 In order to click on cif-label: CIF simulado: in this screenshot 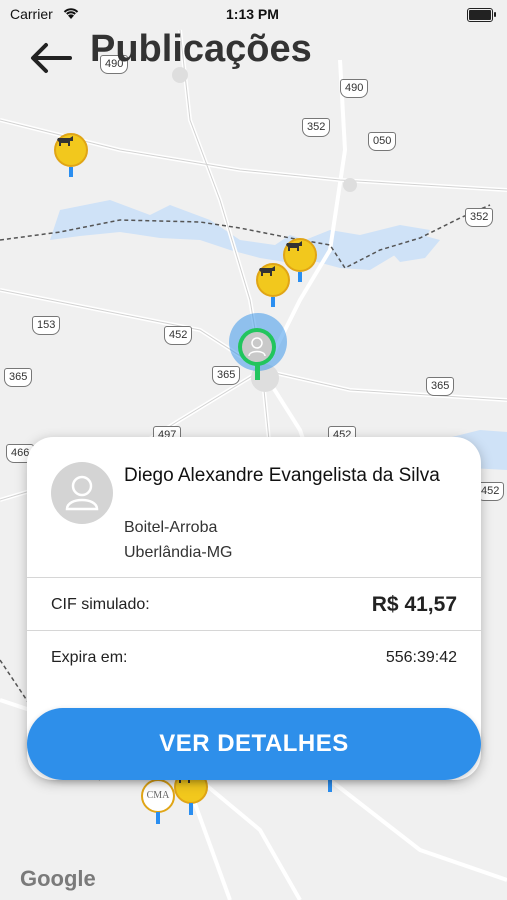, I will do `click(100, 604)`.